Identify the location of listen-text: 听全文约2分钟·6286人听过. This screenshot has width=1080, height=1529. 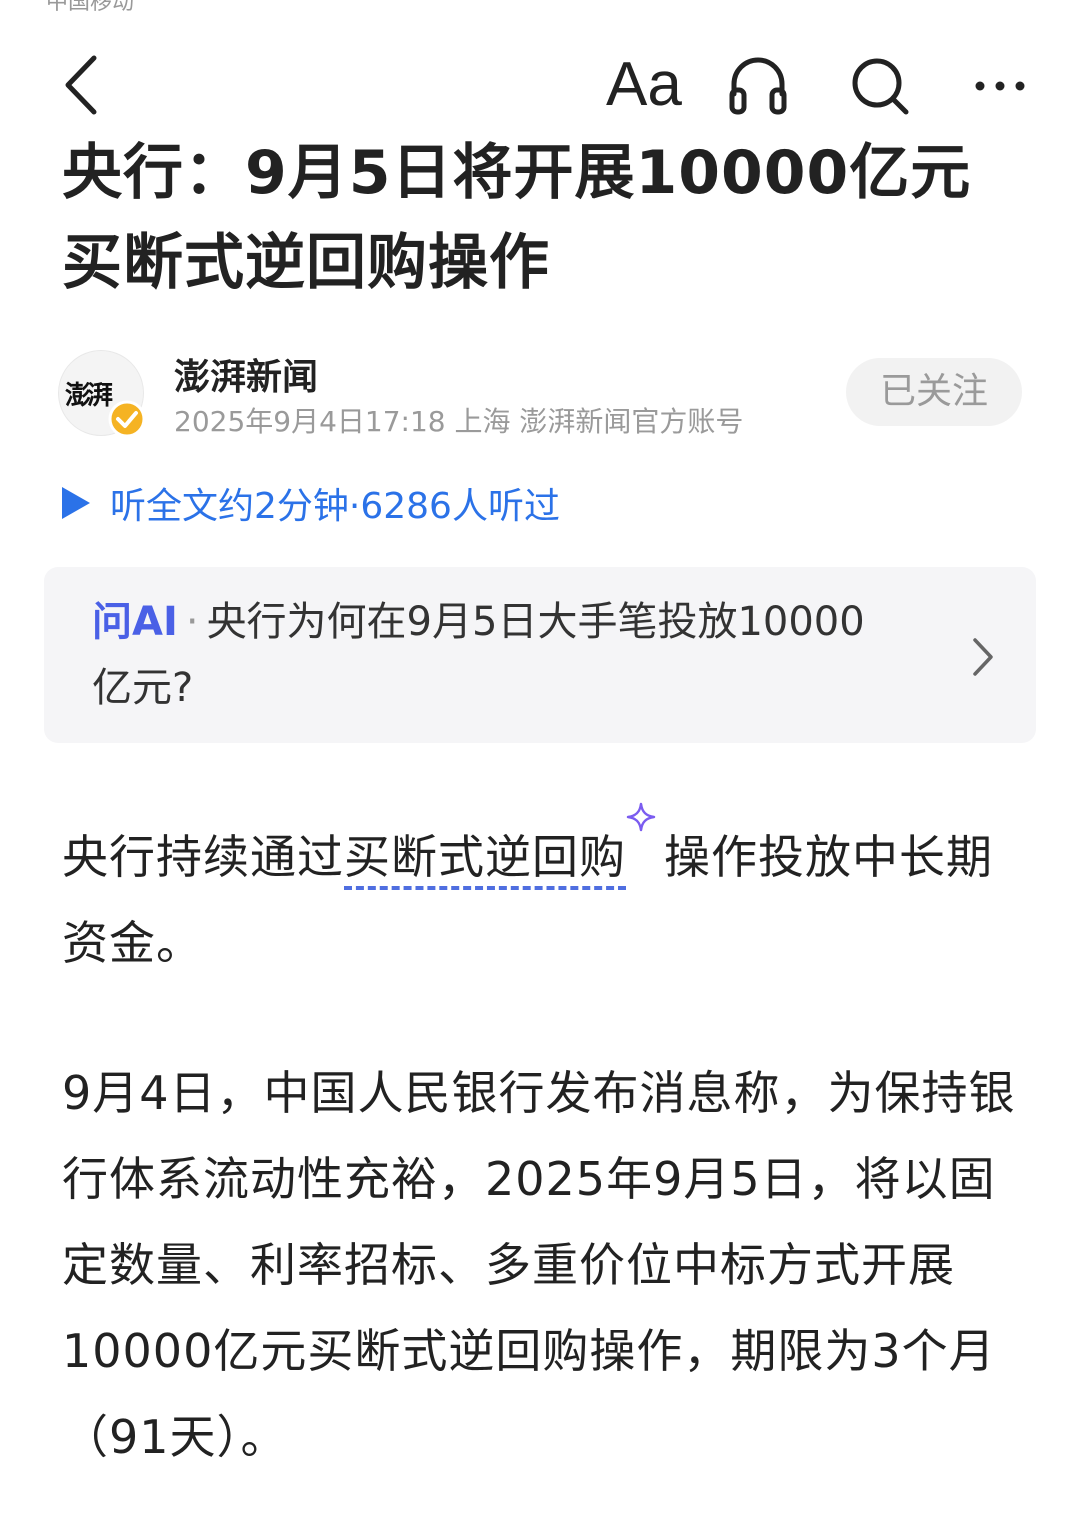
(335, 506).